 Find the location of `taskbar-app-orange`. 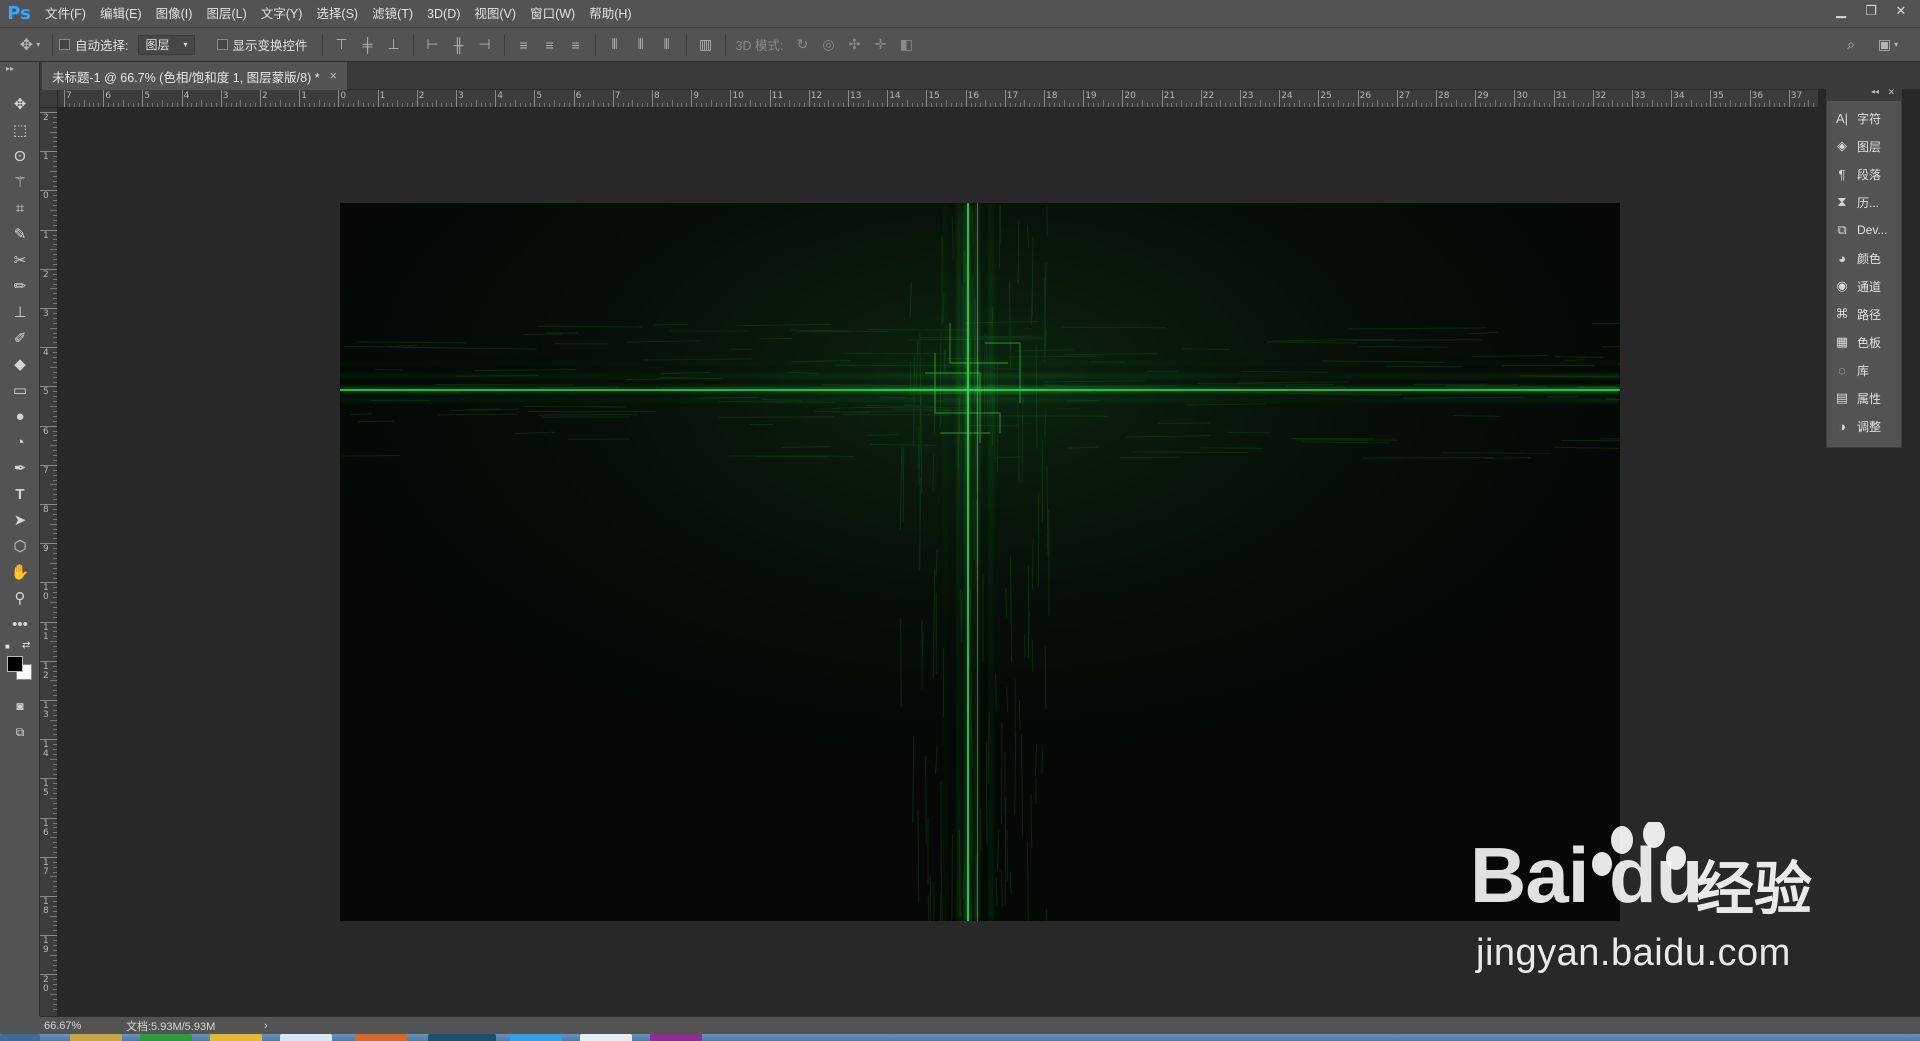

taskbar-app-orange is located at coordinates (381, 1037).